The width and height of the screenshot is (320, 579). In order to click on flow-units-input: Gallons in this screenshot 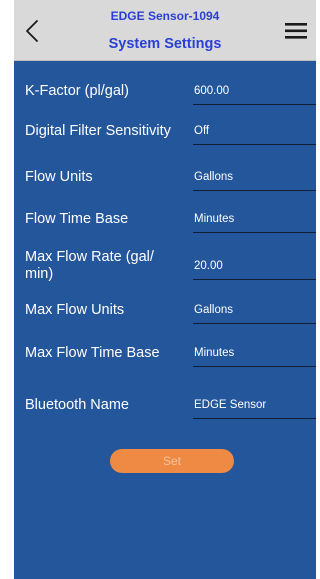, I will do `click(254, 180)`.